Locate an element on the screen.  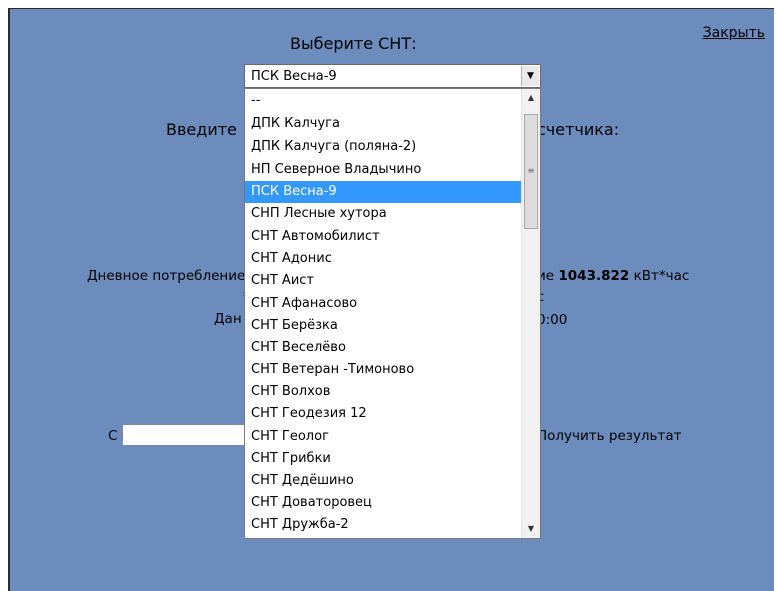
list-item: СНТ Дедёшино is located at coordinates (383, 481).